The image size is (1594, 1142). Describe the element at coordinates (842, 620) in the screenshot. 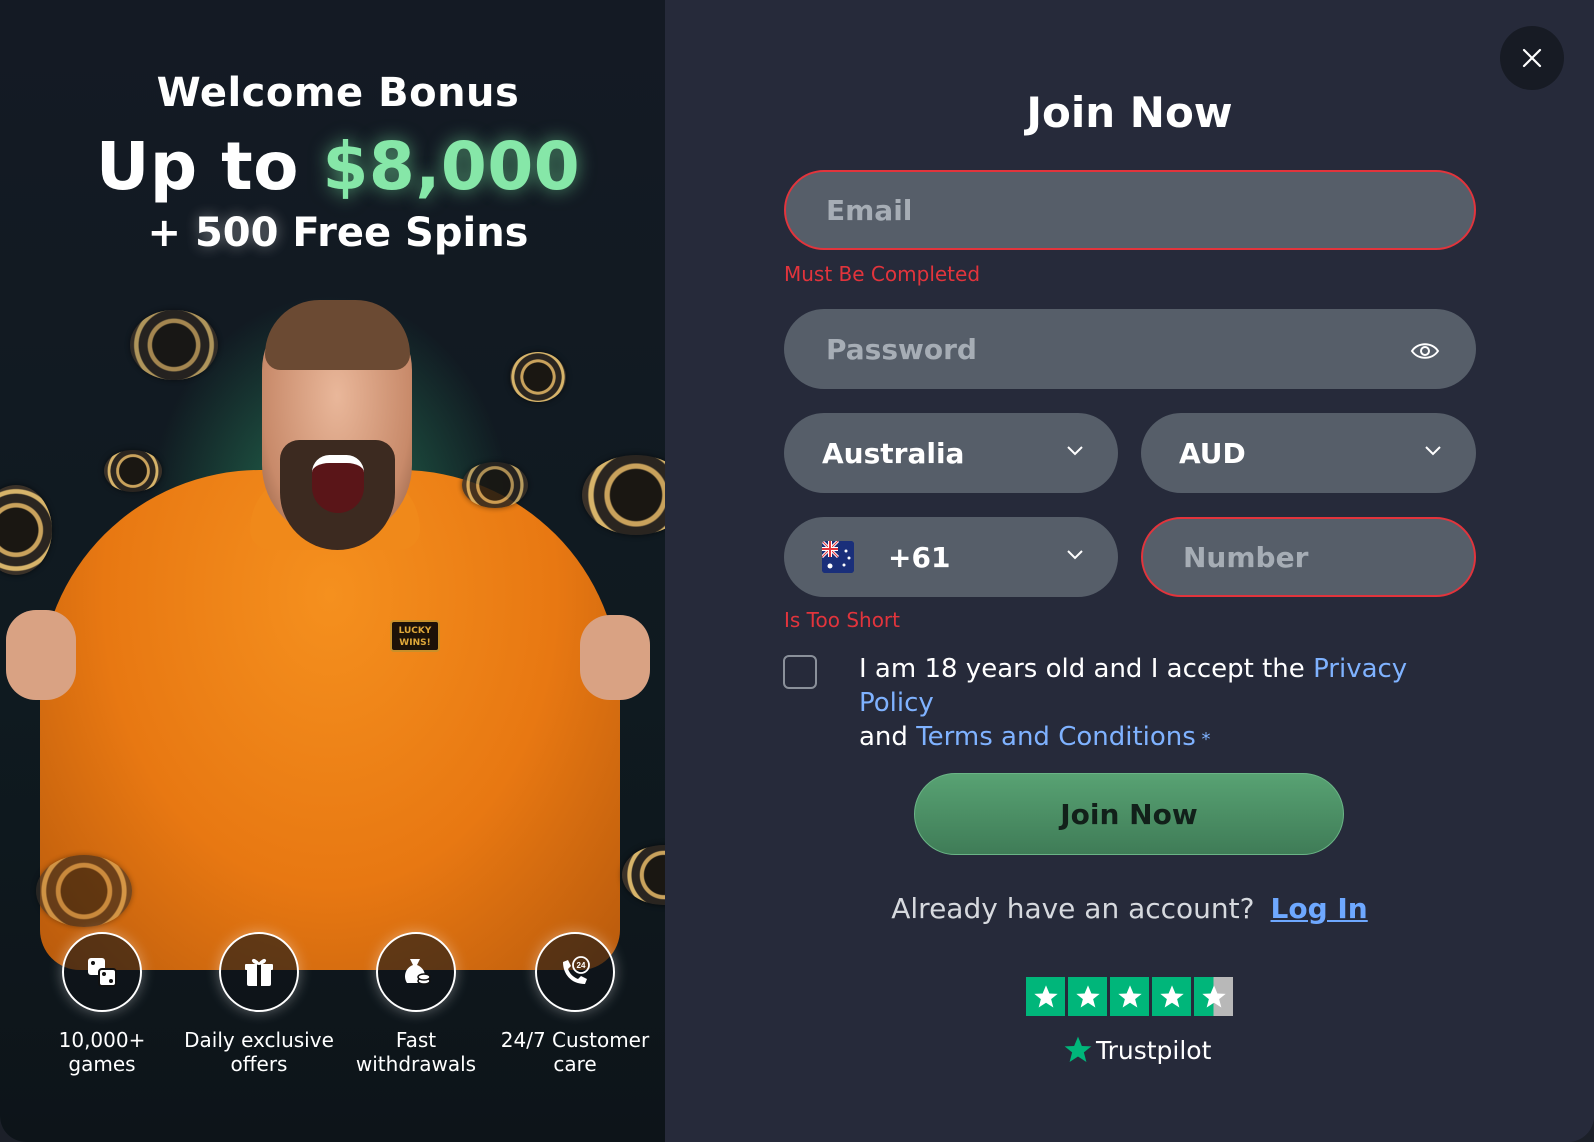

I see `number-error: Is Too Short` at that location.